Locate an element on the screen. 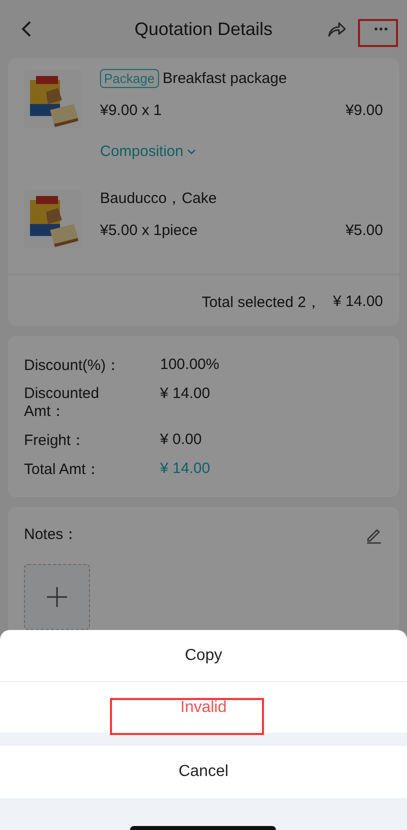 The width and height of the screenshot is (407, 830). unit-price: ¥5.00 x 1piece is located at coordinates (149, 230).